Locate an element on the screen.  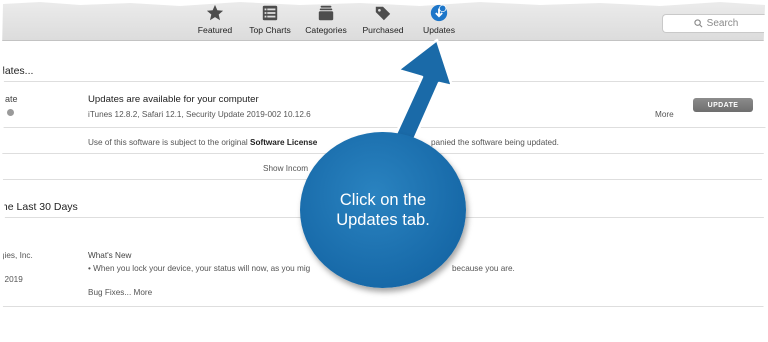
callout-text: Click on the Updates tab. is located at coordinates (383, 210).